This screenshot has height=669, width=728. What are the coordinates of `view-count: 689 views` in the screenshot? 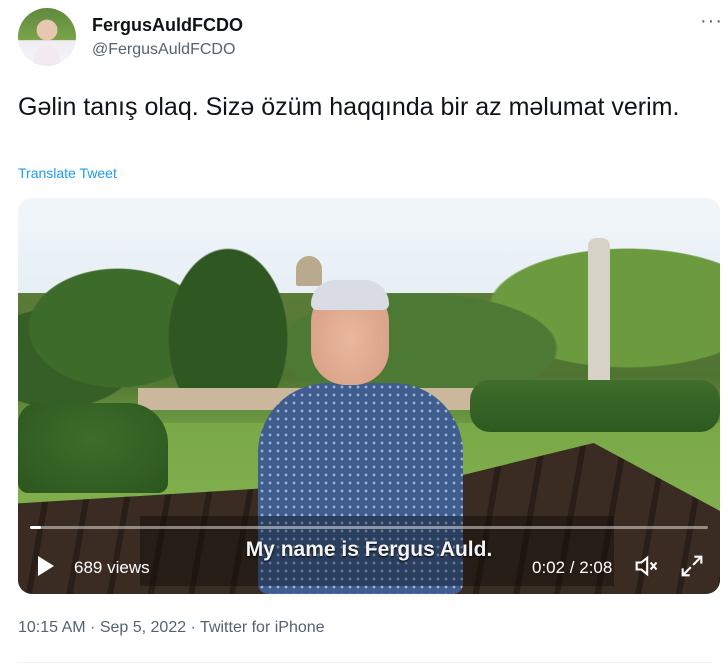 It's located at (112, 567).